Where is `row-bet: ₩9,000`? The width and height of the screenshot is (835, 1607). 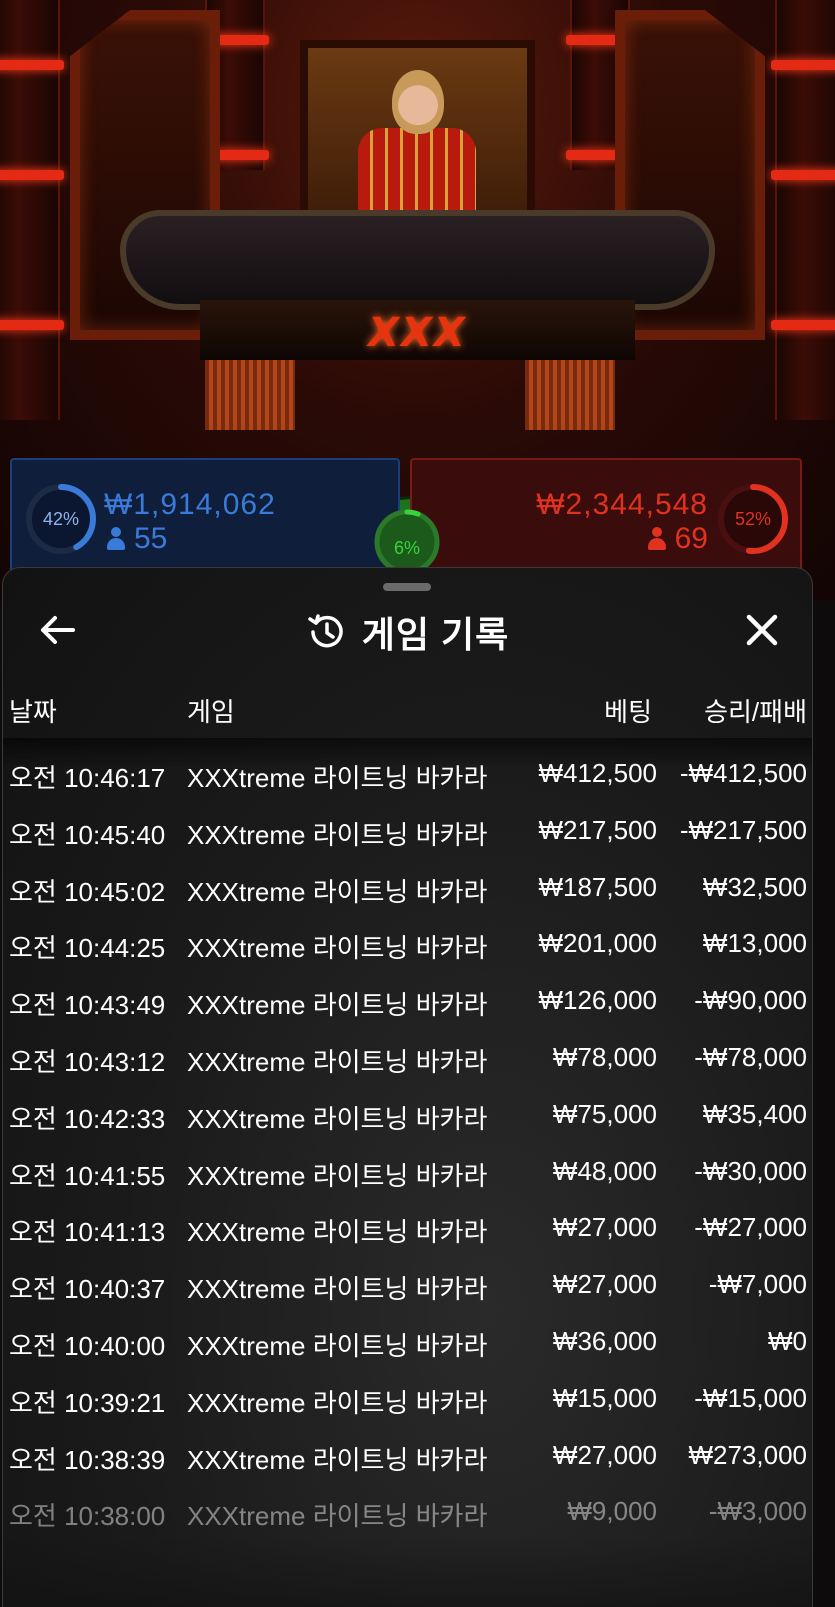
row-bet: ₩9,000 is located at coordinates (612, 1511).